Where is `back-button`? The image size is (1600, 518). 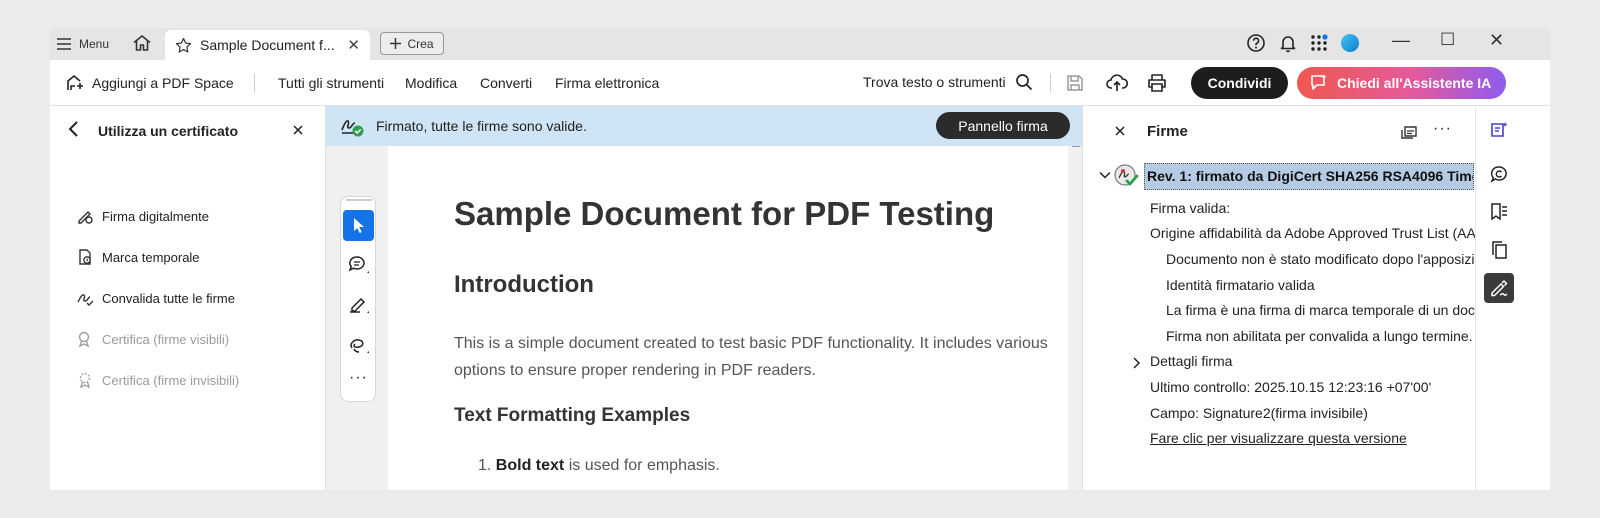 back-button is located at coordinates (74, 129).